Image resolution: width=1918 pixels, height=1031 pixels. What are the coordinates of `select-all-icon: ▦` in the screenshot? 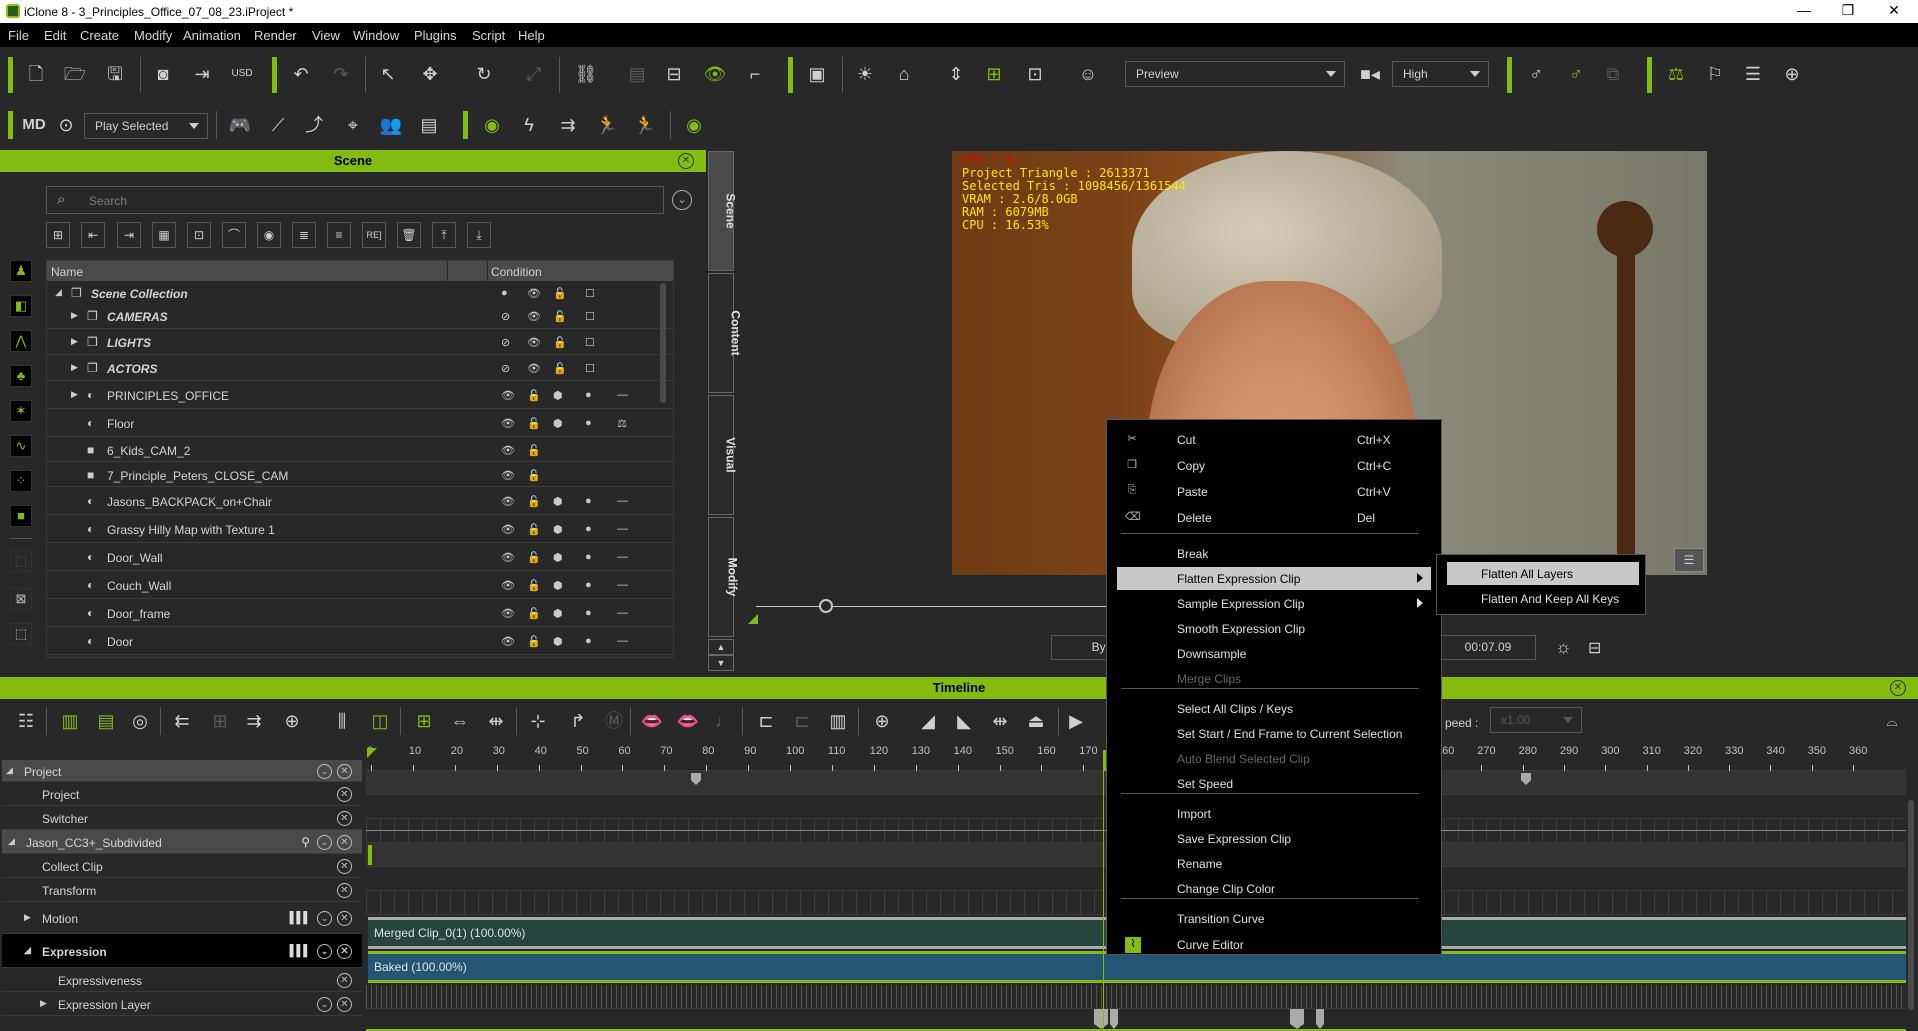 It's located at (164, 235).